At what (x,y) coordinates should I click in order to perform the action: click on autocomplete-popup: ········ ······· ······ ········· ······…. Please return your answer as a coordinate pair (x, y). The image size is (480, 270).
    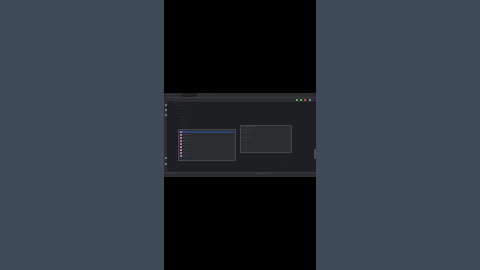
    Looking at the image, I should click on (207, 145).